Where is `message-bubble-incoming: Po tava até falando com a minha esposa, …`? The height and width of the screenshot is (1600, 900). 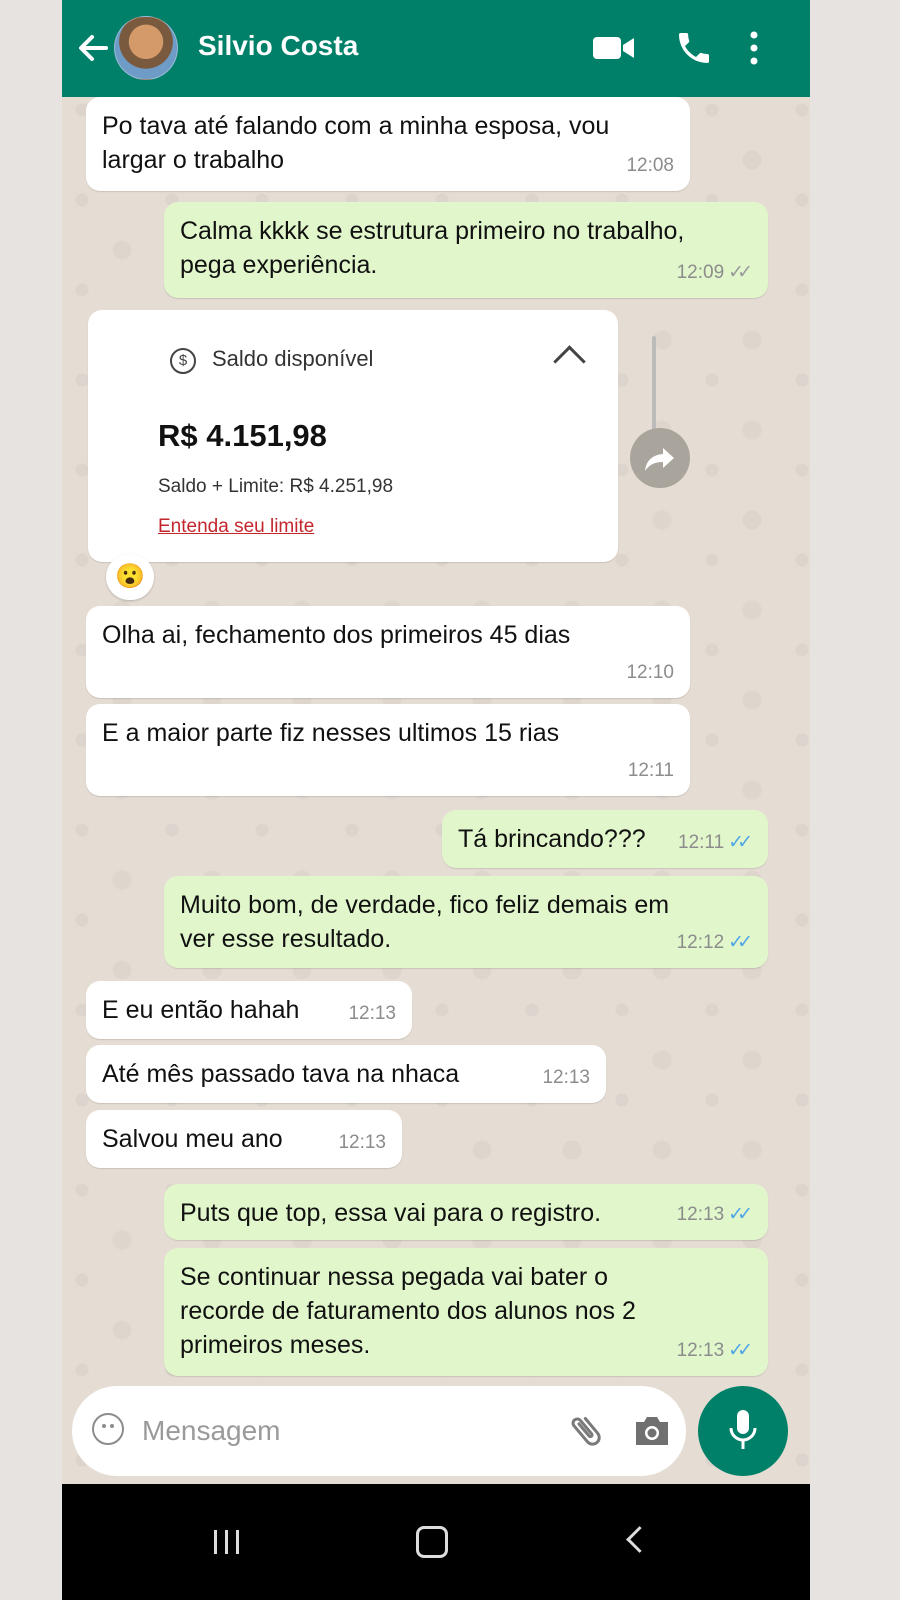
message-bubble-incoming: Po tava até falando com a minha esposa, … is located at coordinates (388, 144).